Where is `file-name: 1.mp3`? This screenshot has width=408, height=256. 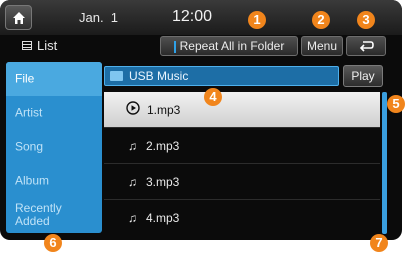 file-name: 1.mp3 is located at coordinates (164, 110).